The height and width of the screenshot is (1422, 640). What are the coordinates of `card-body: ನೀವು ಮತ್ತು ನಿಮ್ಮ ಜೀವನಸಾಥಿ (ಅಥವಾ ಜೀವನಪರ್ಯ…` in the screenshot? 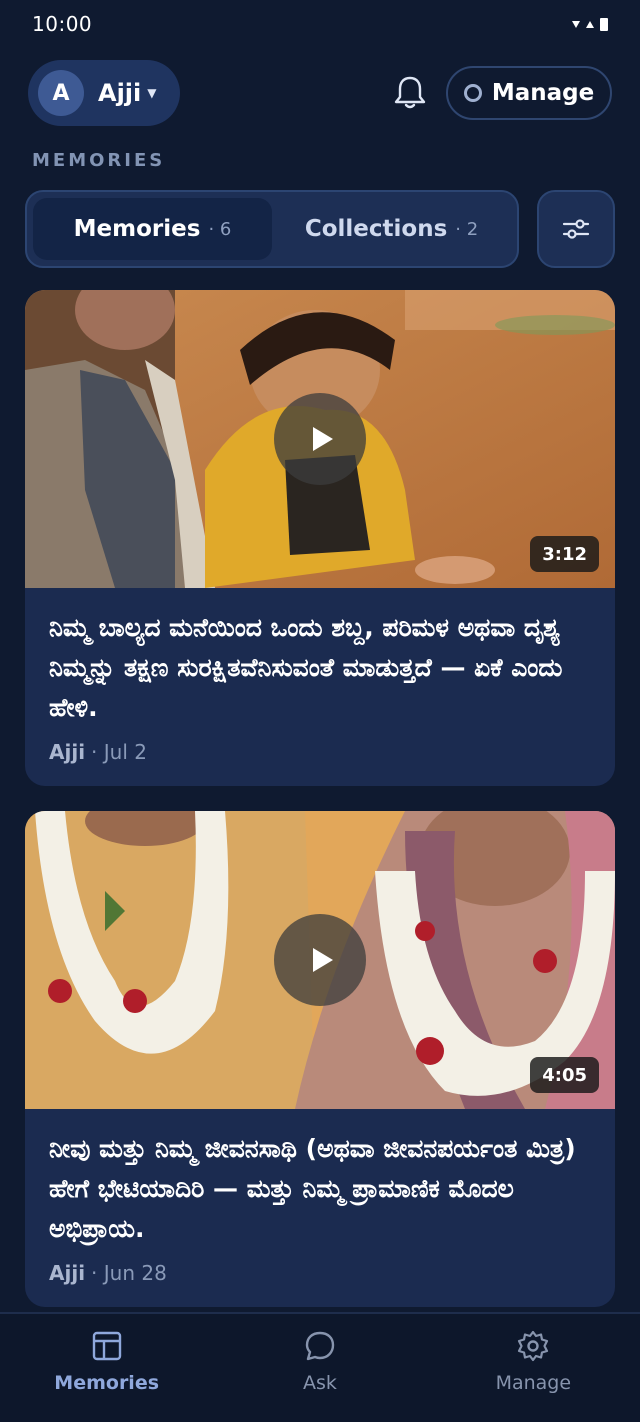 It's located at (320, 1197).